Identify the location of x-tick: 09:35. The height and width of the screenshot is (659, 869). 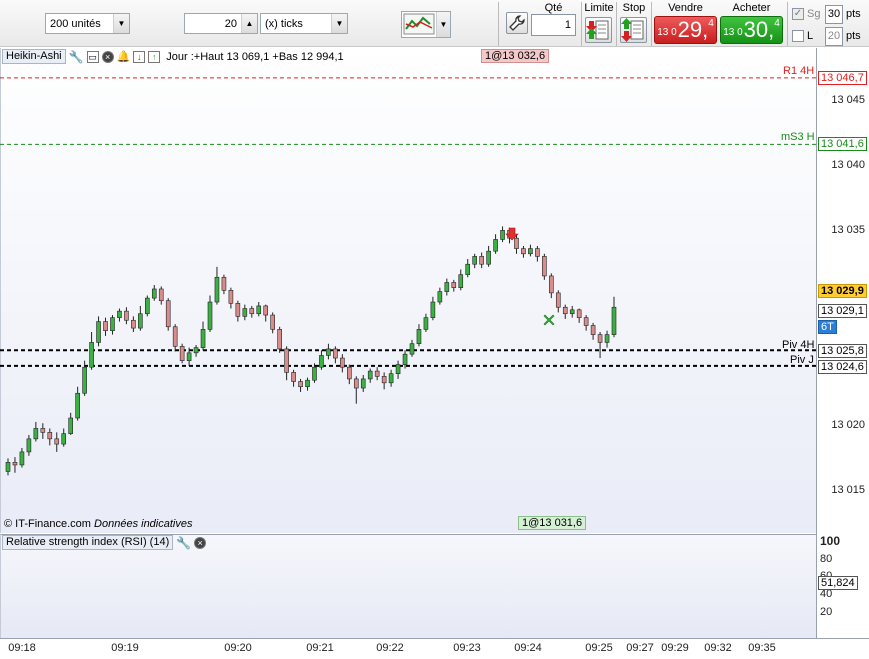
(762, 648).